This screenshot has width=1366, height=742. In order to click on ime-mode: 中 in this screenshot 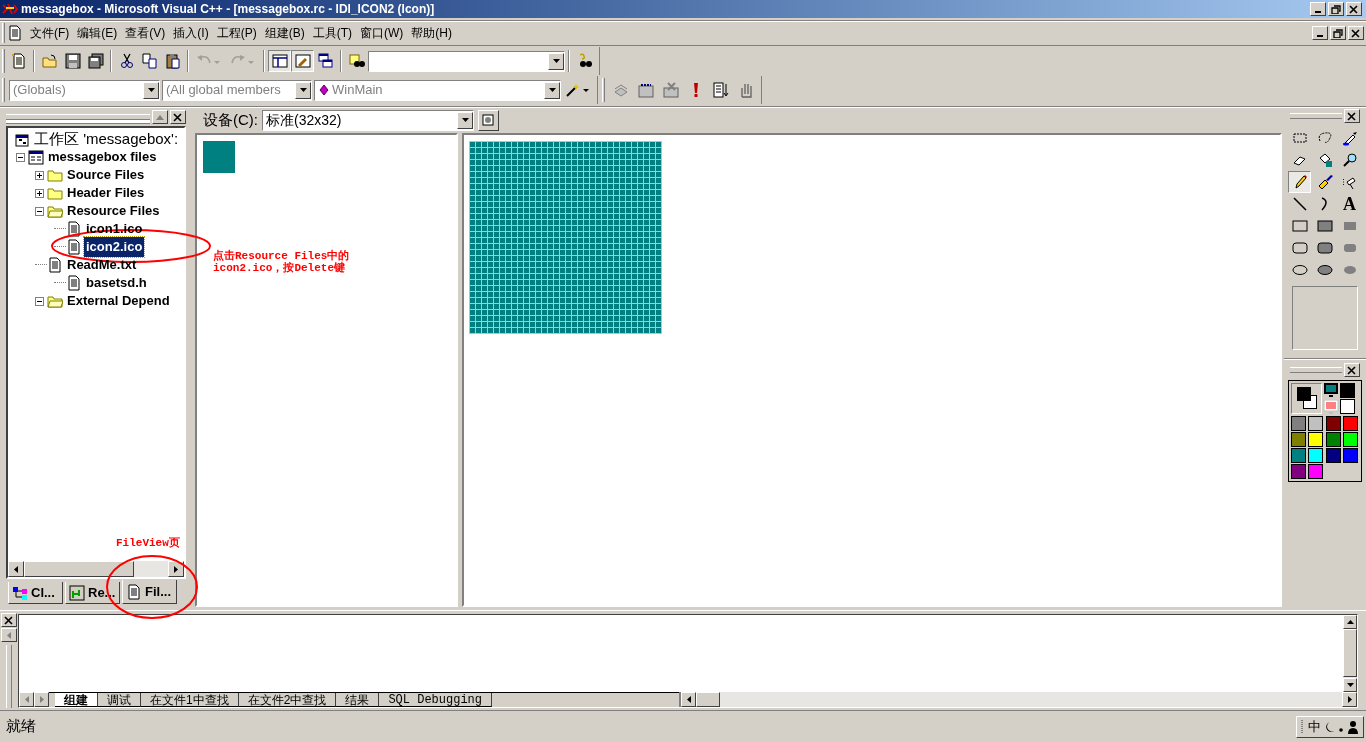, I will do `click(1314, 726)`.